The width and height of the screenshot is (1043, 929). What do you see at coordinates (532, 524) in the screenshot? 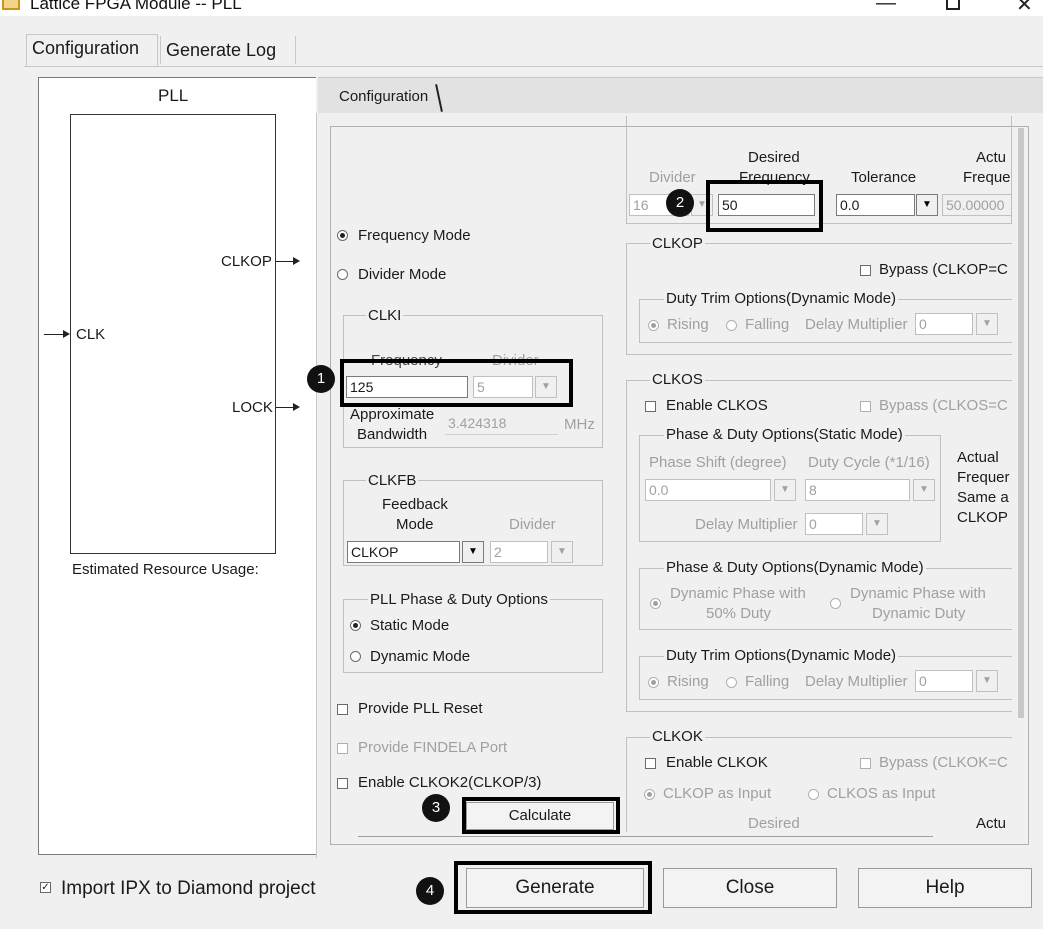
I see `clkfb-divider-label: Divider` at bounding box center [532, 524].